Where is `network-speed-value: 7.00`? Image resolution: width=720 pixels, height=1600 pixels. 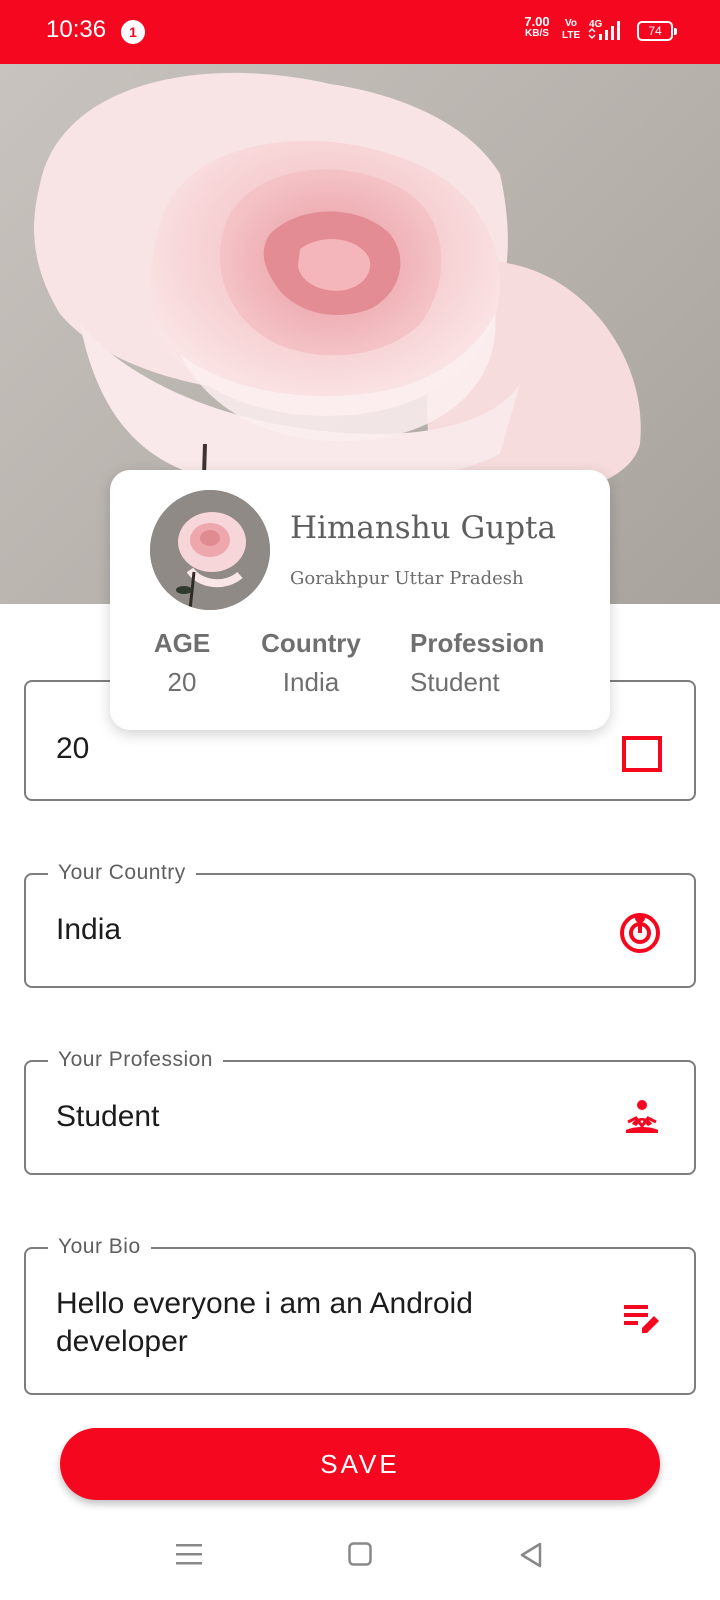 network-speed-value: 7.00 is located at coordinates (537, 21).